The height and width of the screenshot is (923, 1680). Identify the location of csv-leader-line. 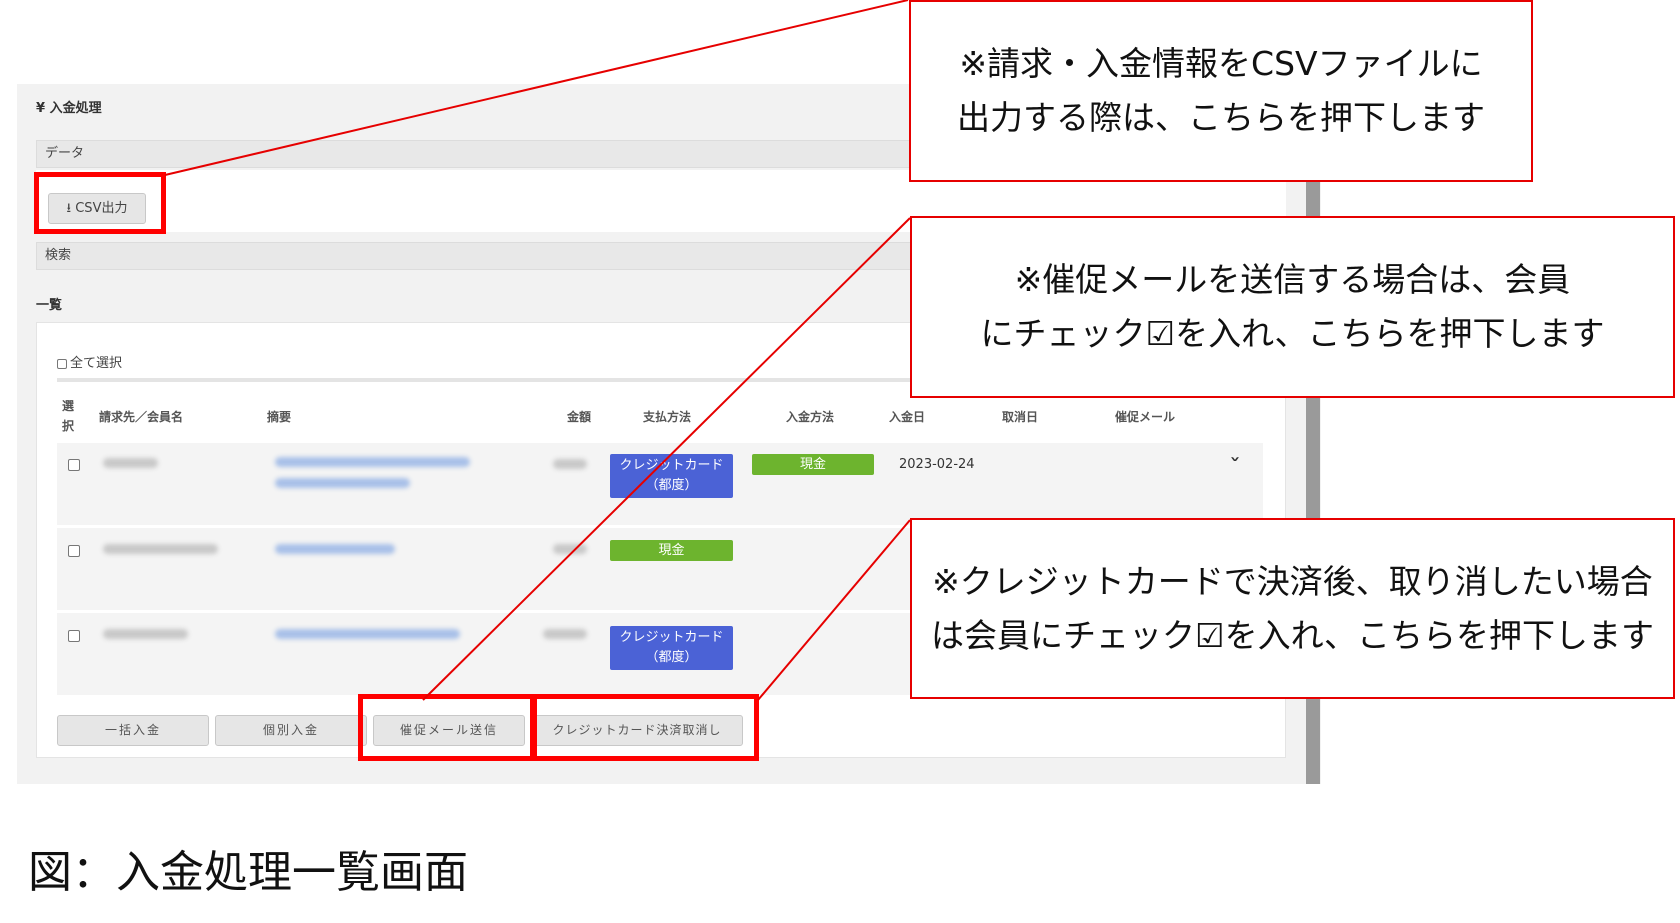
(536, 88).